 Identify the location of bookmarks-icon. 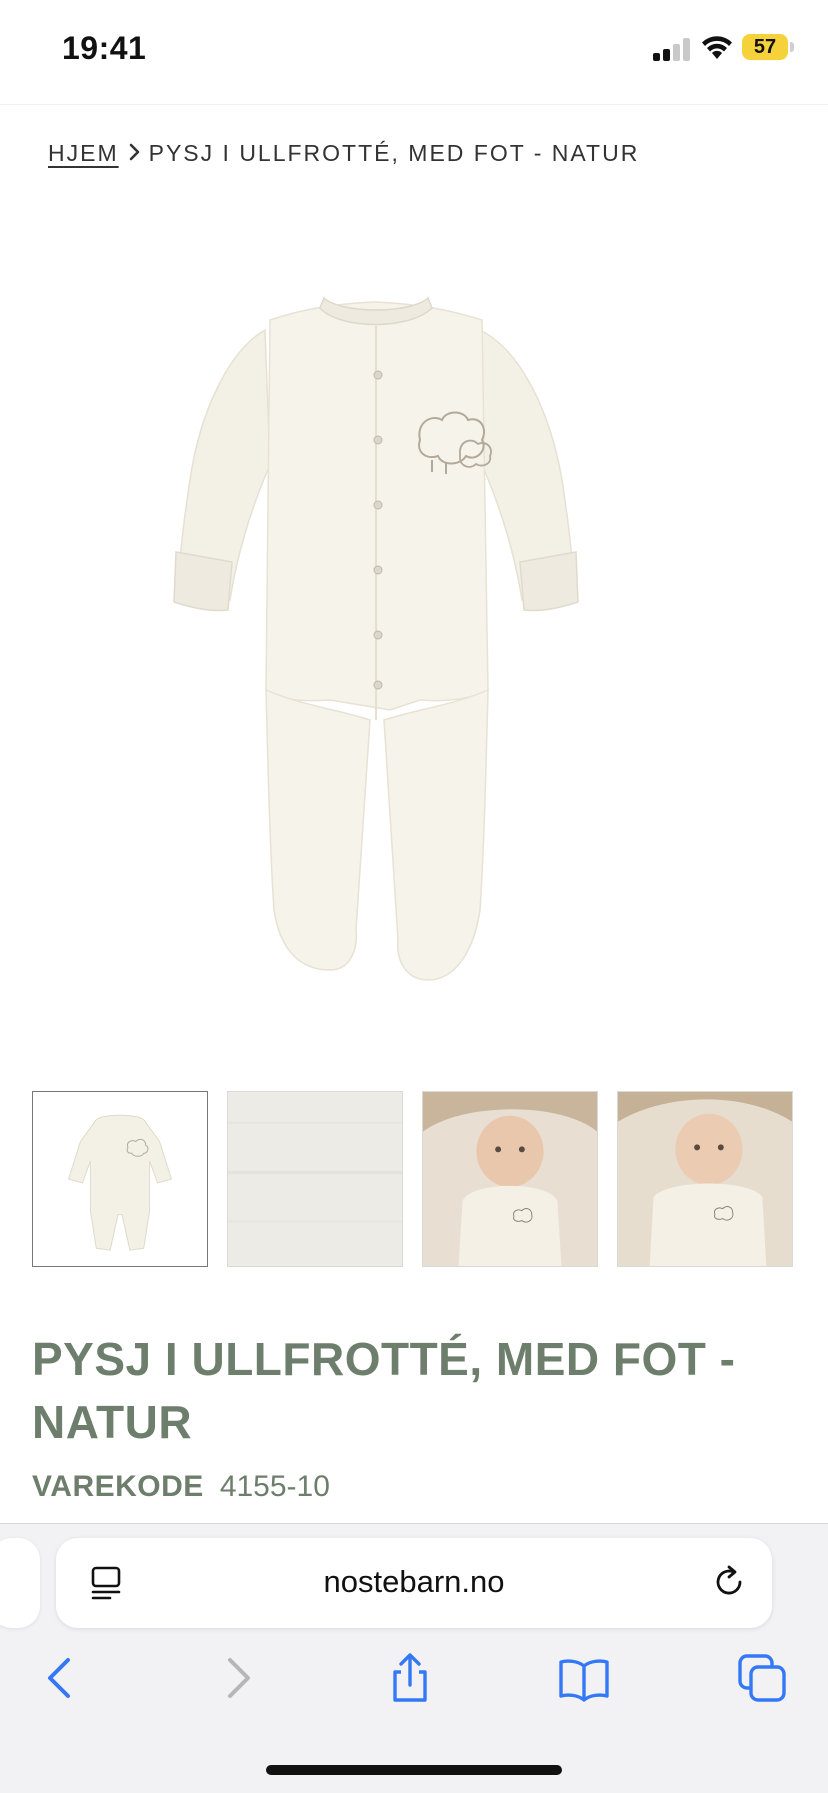
(584, 1678).